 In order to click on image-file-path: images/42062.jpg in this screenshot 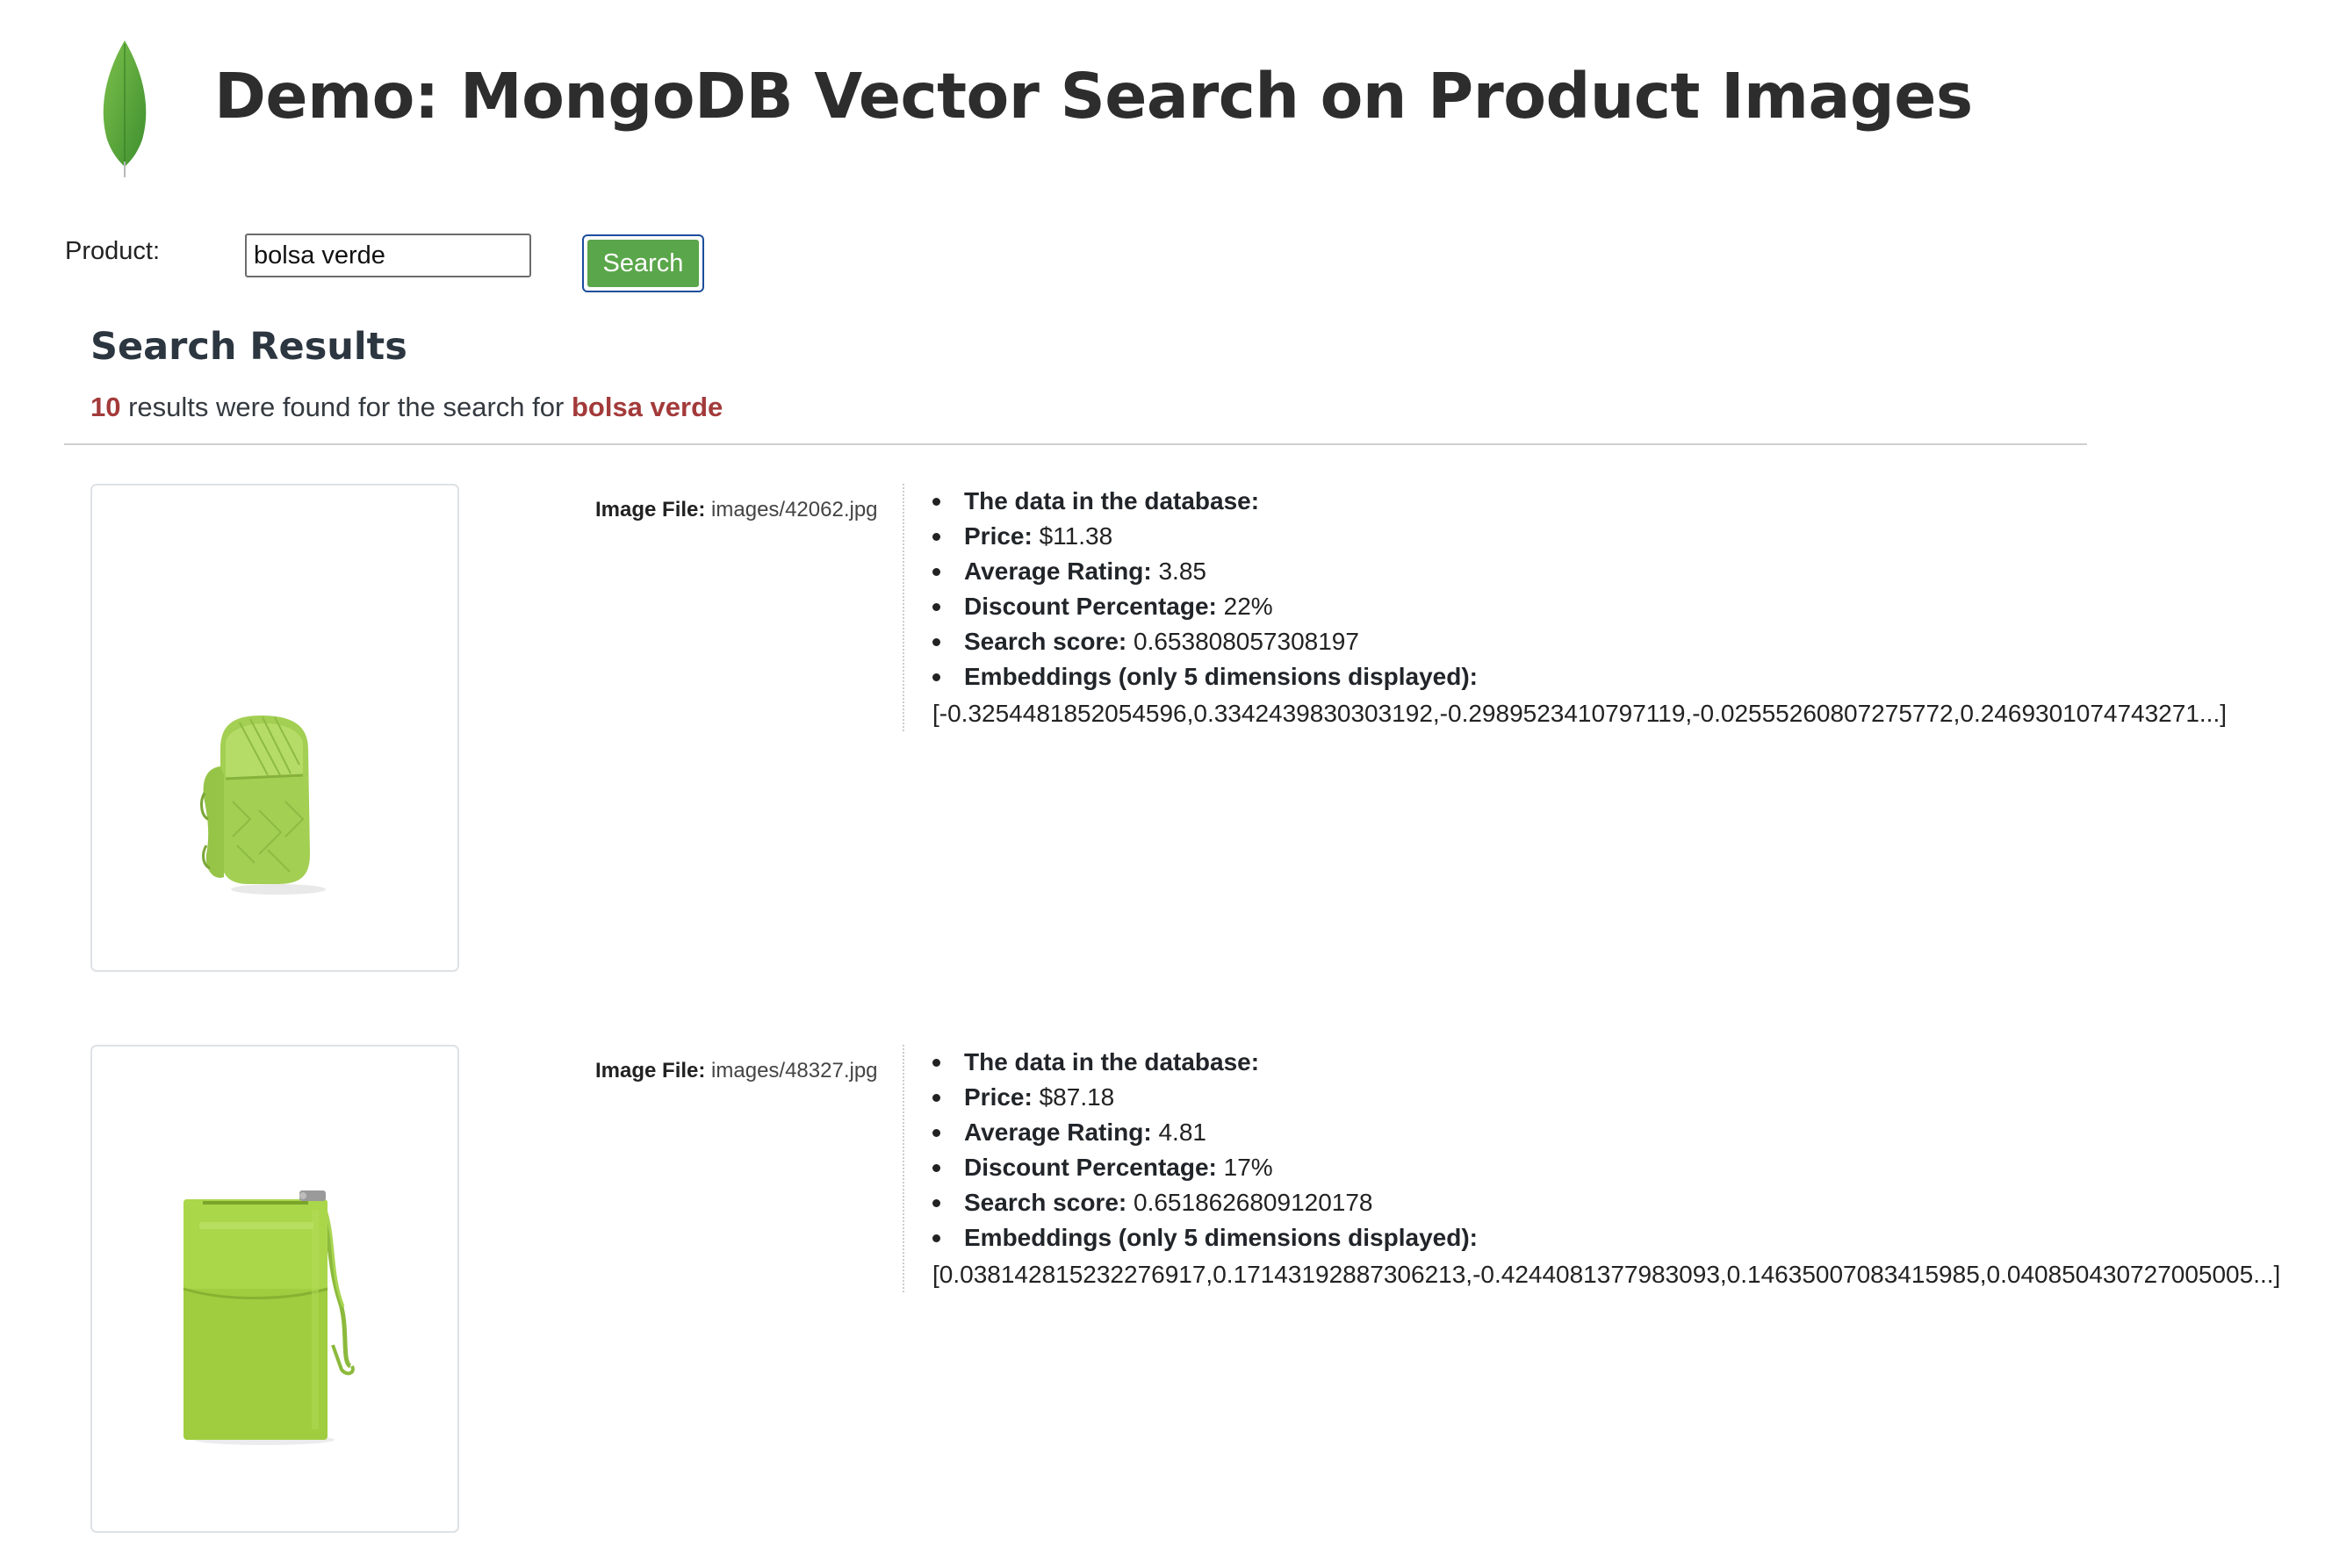, I will do `click(795, 509)`.